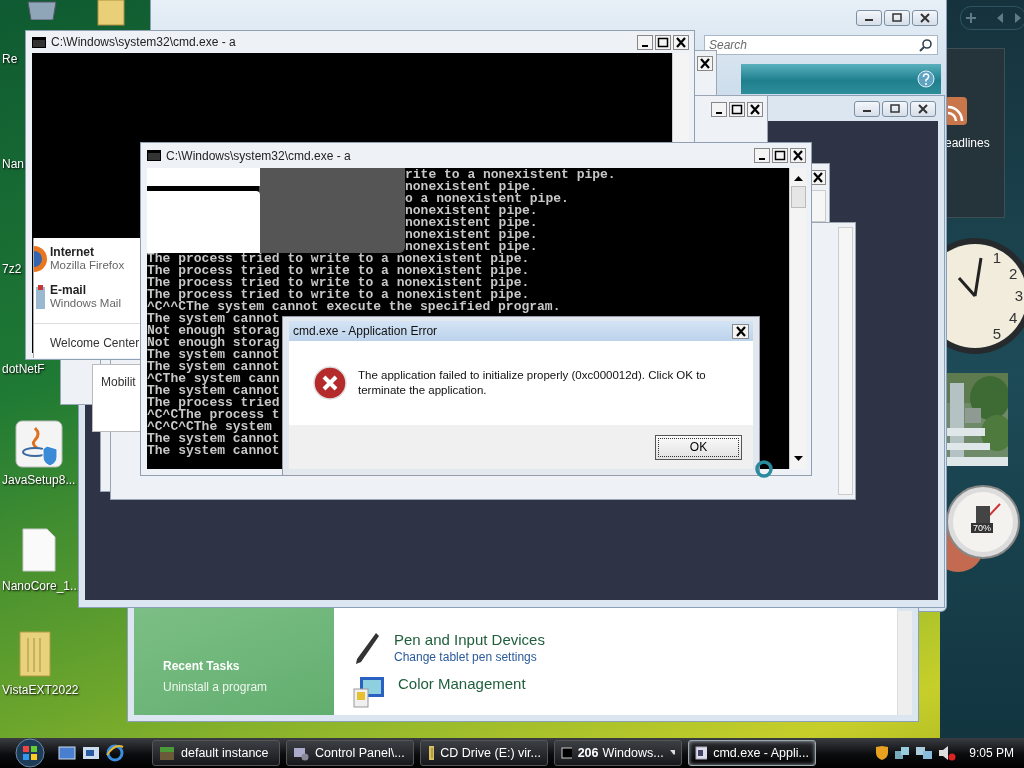 The height and width of the screenshot is (768, 1024). I want to click on windows-switch-icon, so click(91, 753).